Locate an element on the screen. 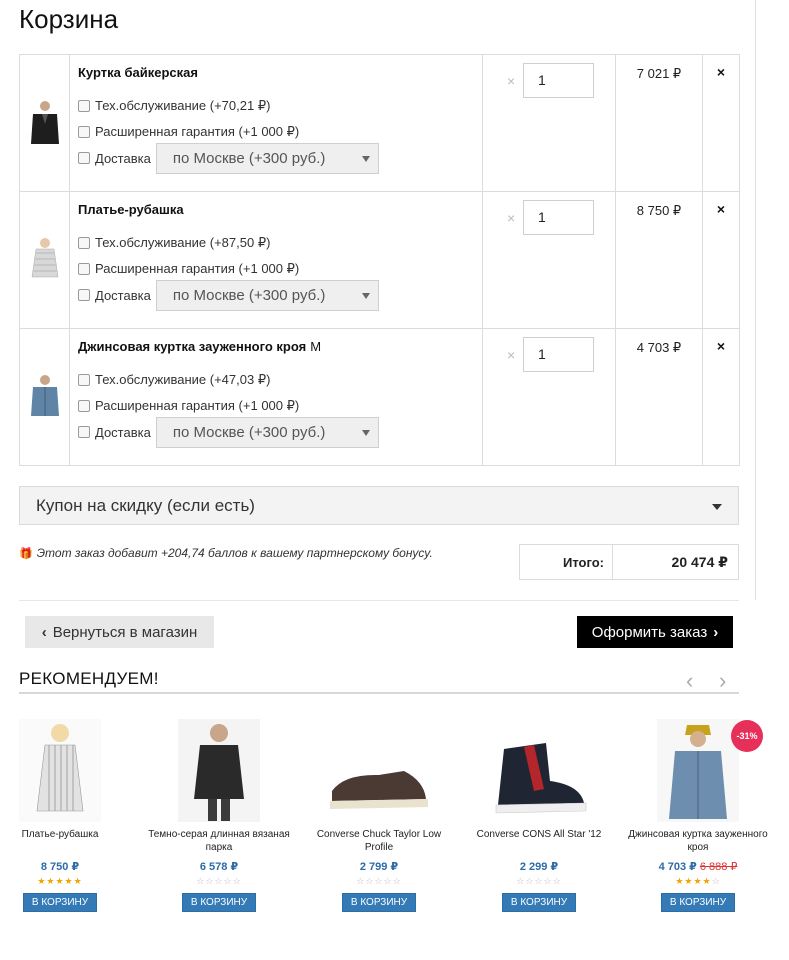  back-to-shop-label: Вернуться в магазин is located at coordinates (125, 632).